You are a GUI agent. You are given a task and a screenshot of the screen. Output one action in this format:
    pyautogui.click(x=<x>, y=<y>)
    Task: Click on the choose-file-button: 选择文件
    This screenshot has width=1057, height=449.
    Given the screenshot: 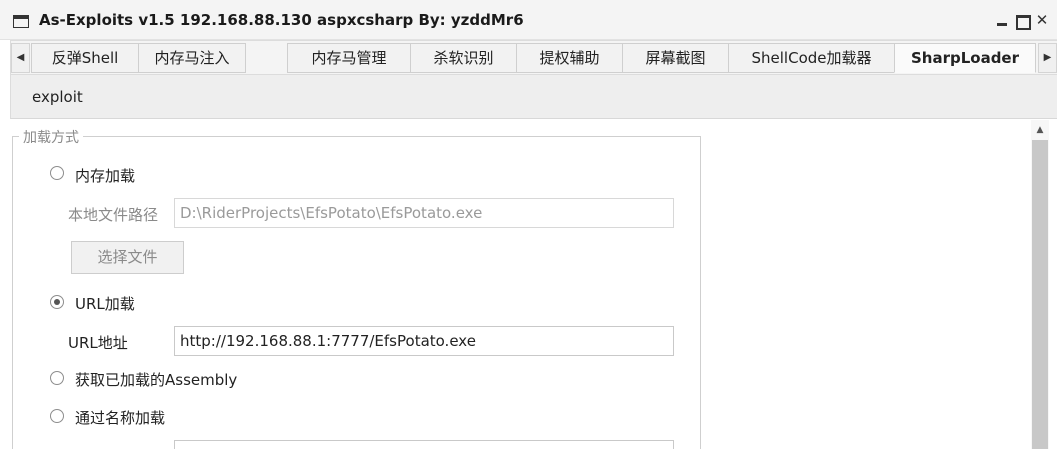 What is the action you would take?
    pyautogui.click(x=127, y=257)
    